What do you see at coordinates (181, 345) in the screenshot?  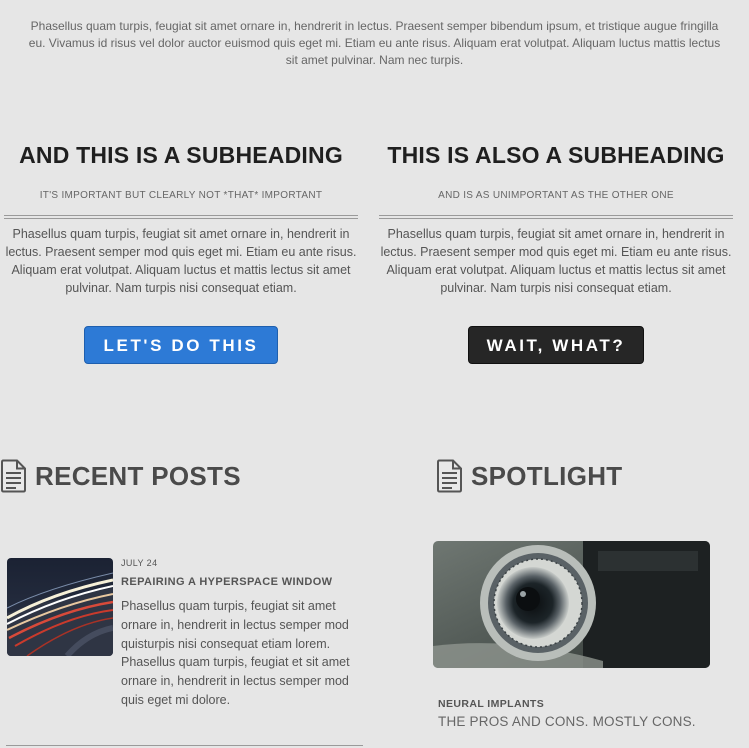 I see `lets-do-this-button: LET'S DO THIS` at bounding box center [181, 345].